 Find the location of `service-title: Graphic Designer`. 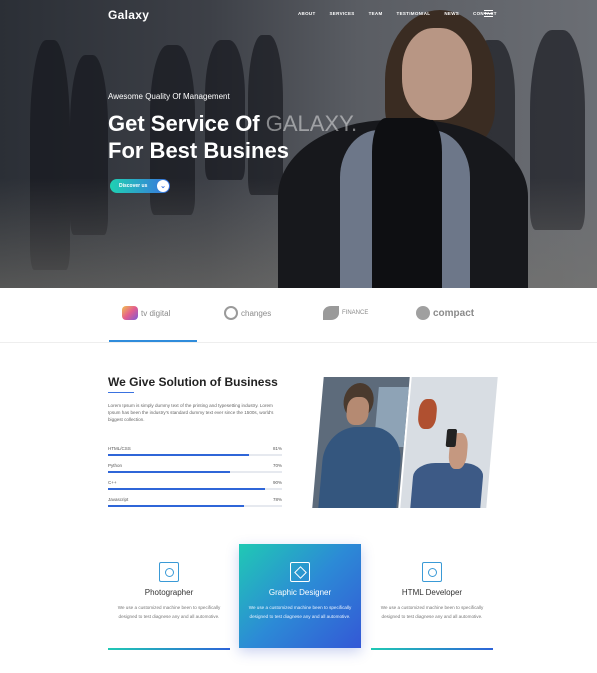

service-title: Graphic Designer is located at coordinates (300, 592).